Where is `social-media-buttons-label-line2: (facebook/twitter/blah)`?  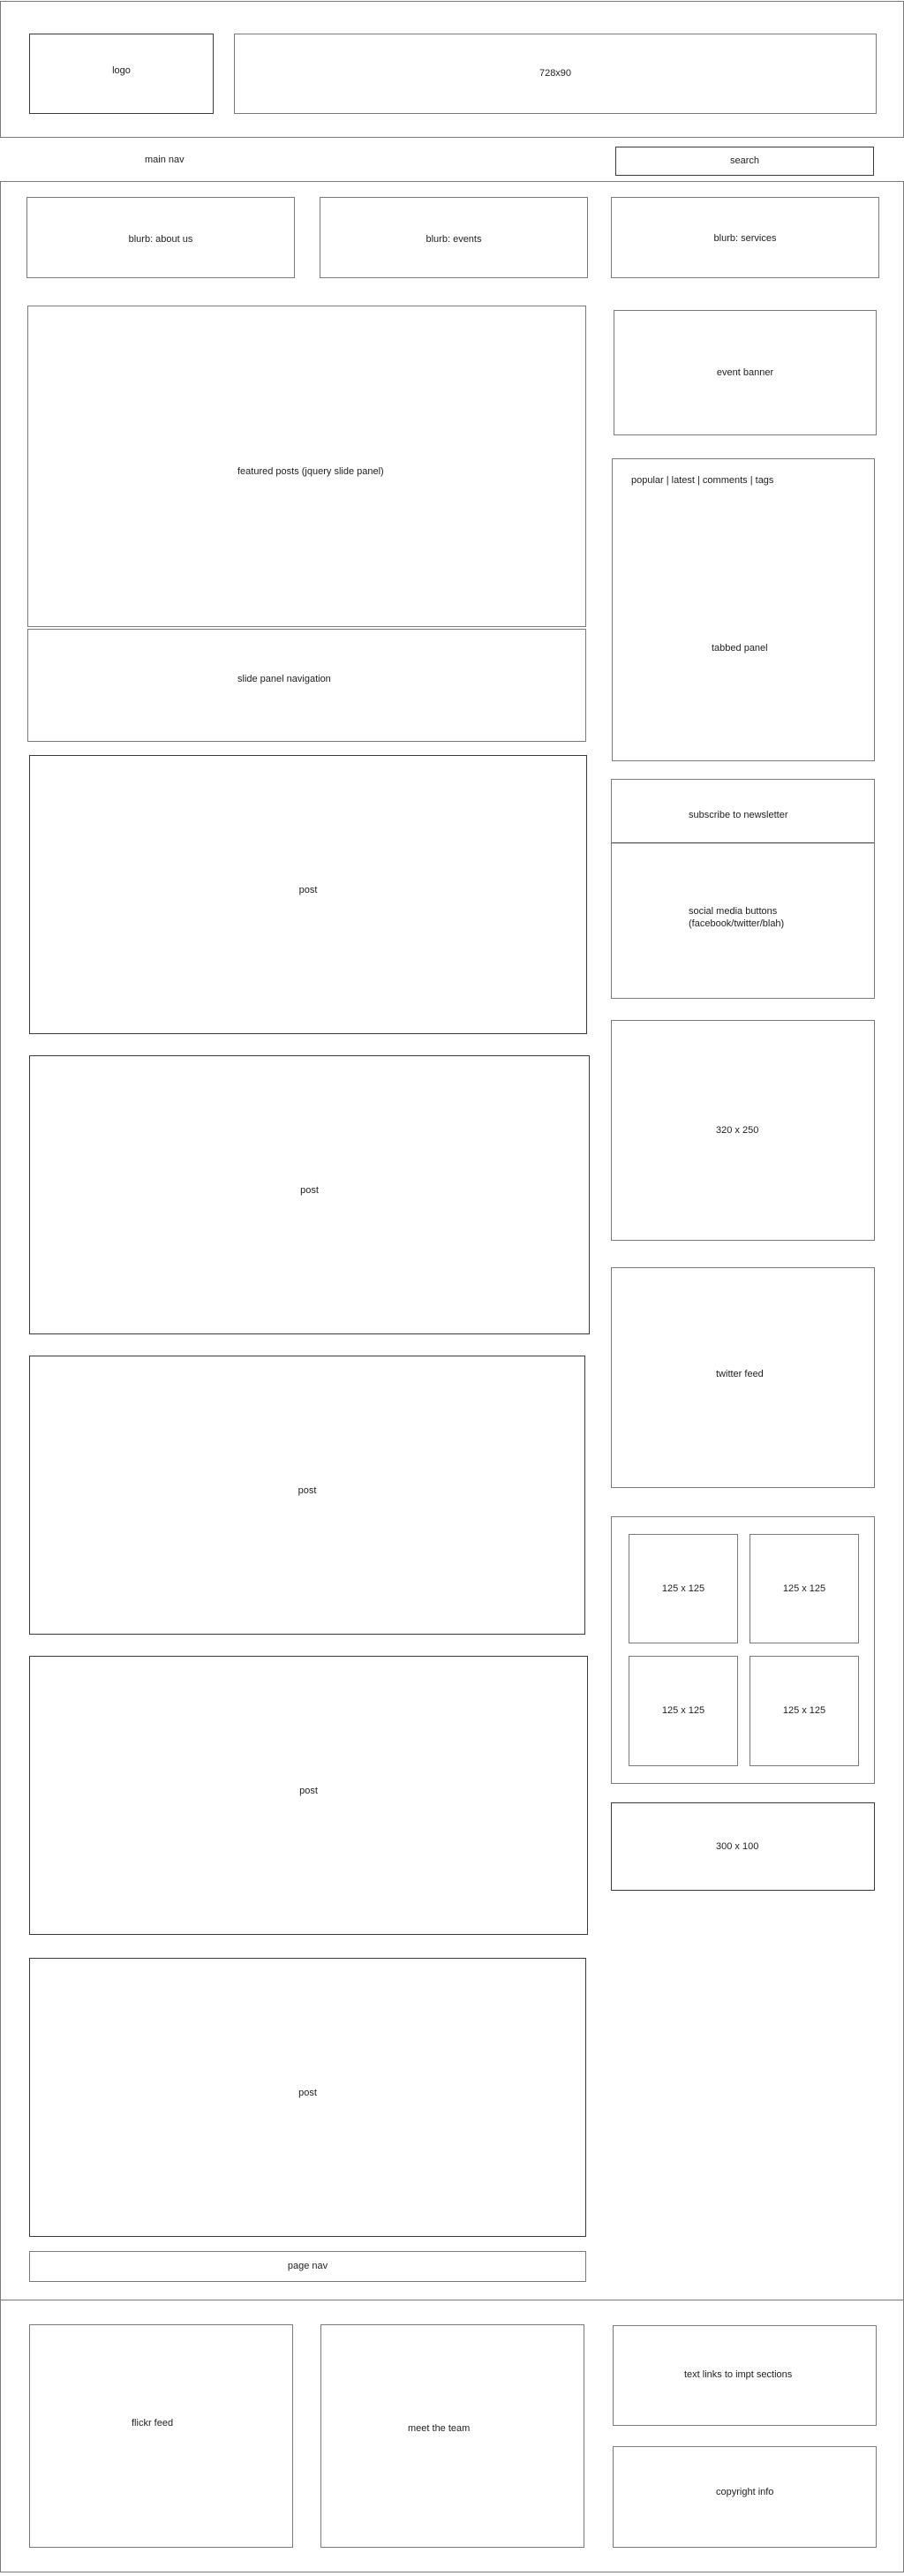
social-media-buttons-label-line2: (facebook/twitter/blah) is located at coordinates (736, 924).